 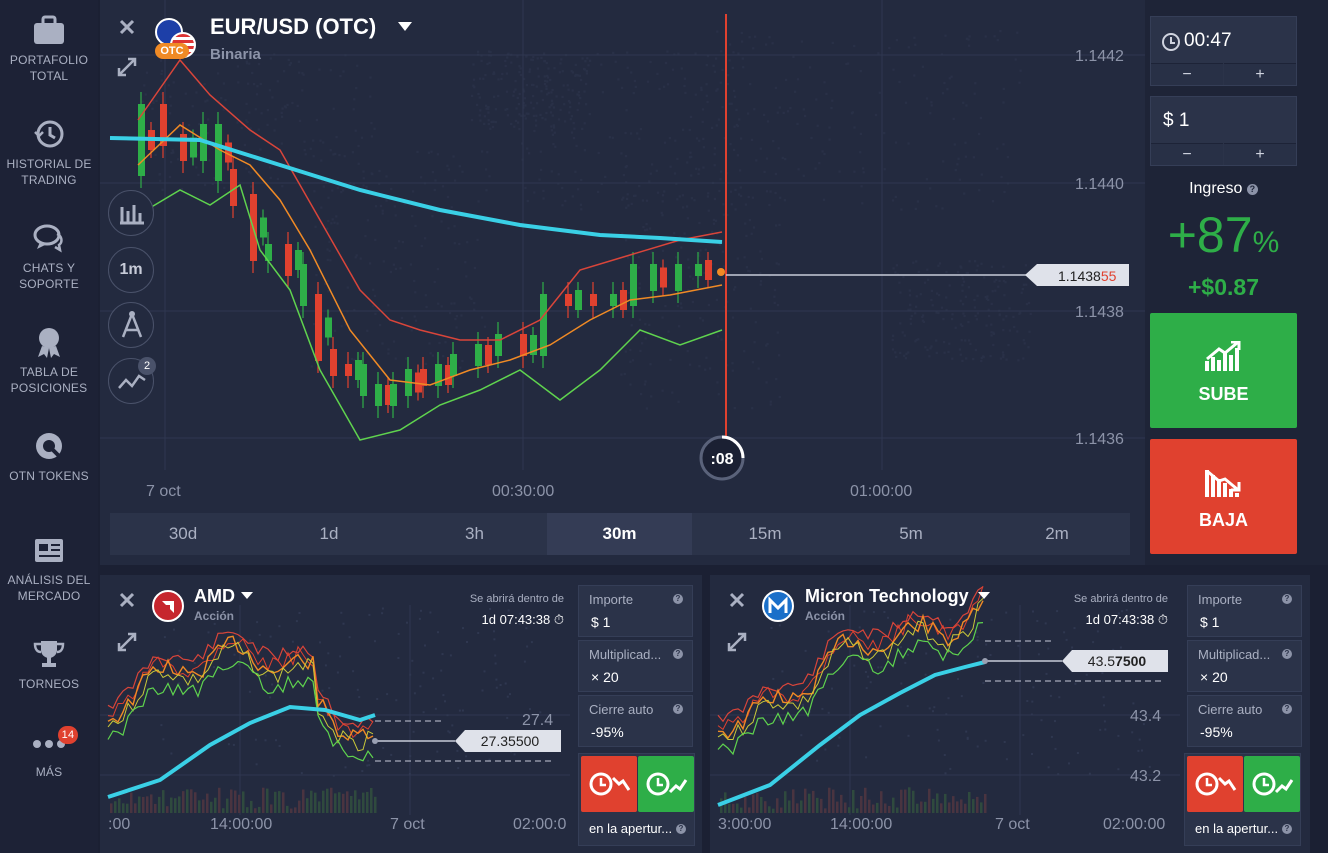 What do you see at coordinates (329, 534) in the screenshot?
I see `tab-timeframe-1d: 1d` at bounding box center [329, 534].